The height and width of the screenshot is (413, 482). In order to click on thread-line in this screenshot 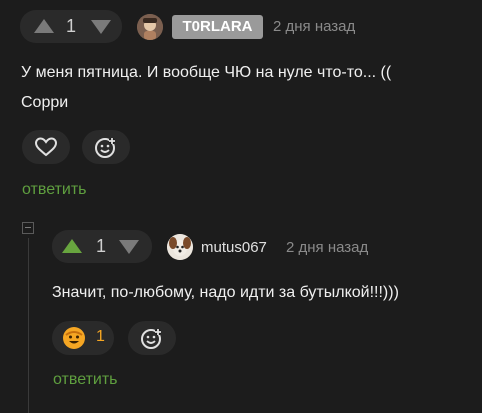, I will do `click(28, 325)`.